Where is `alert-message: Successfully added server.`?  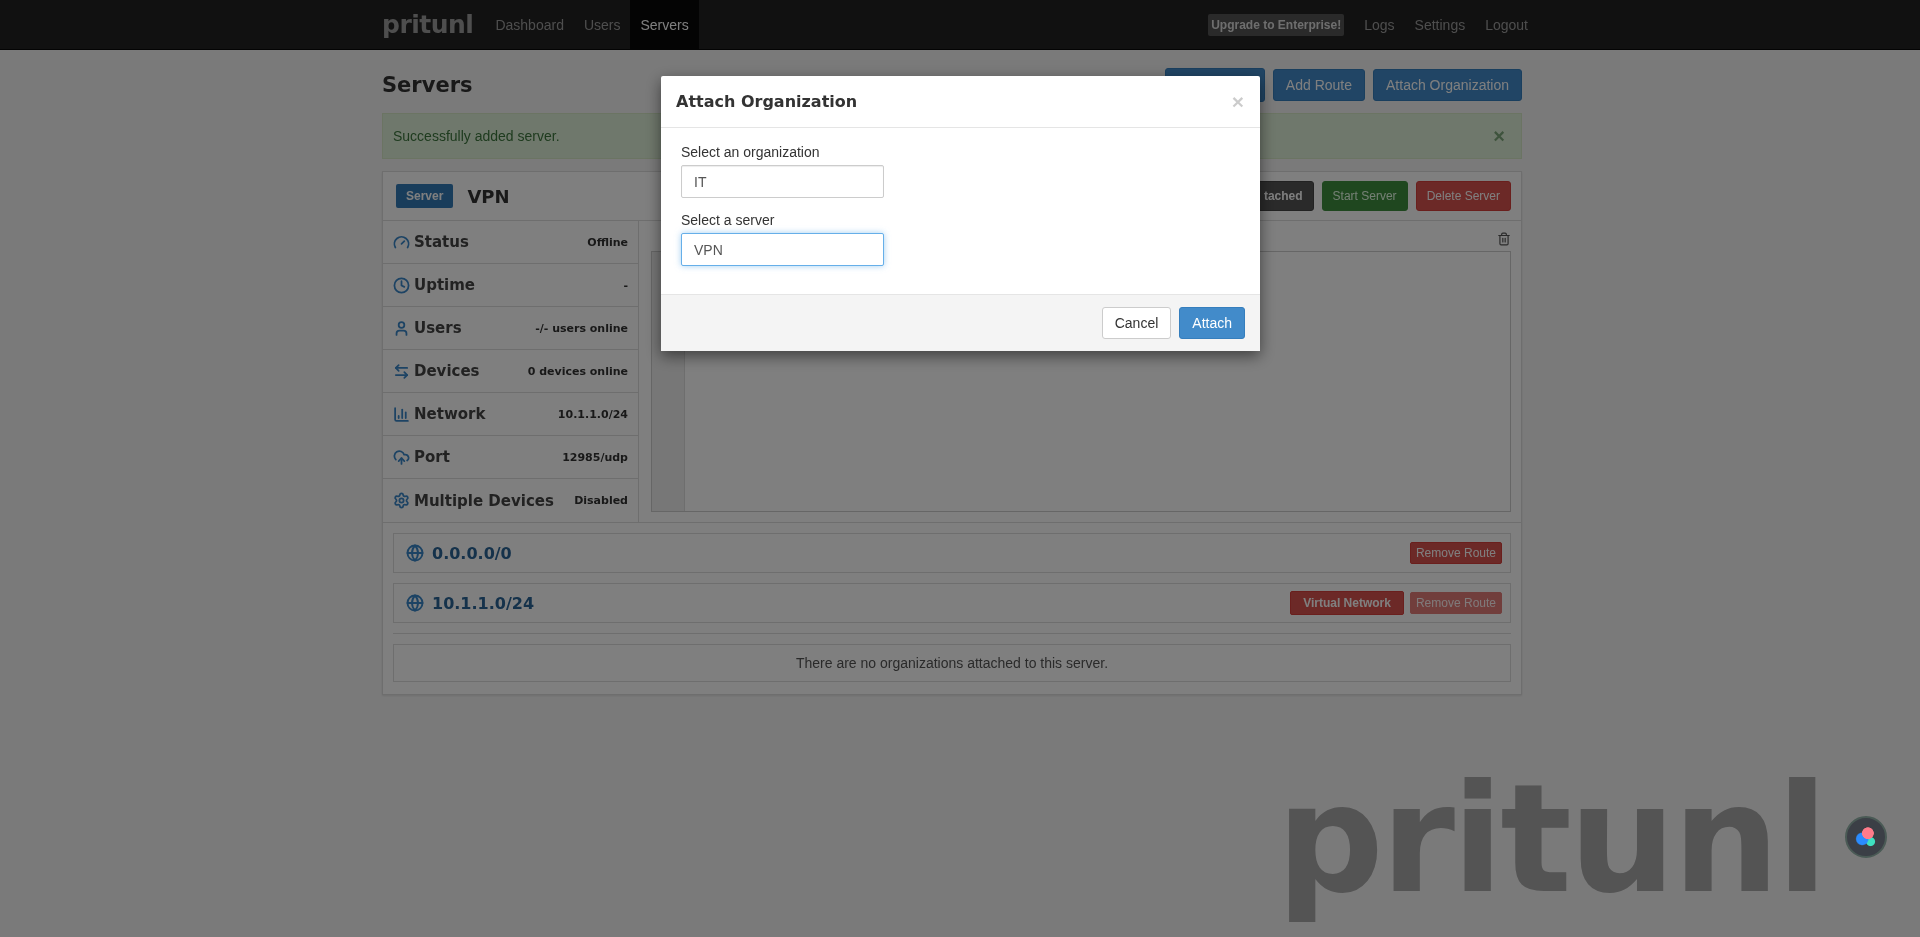 alert-message: Successfully added server. is located at coordinates (477, 136).